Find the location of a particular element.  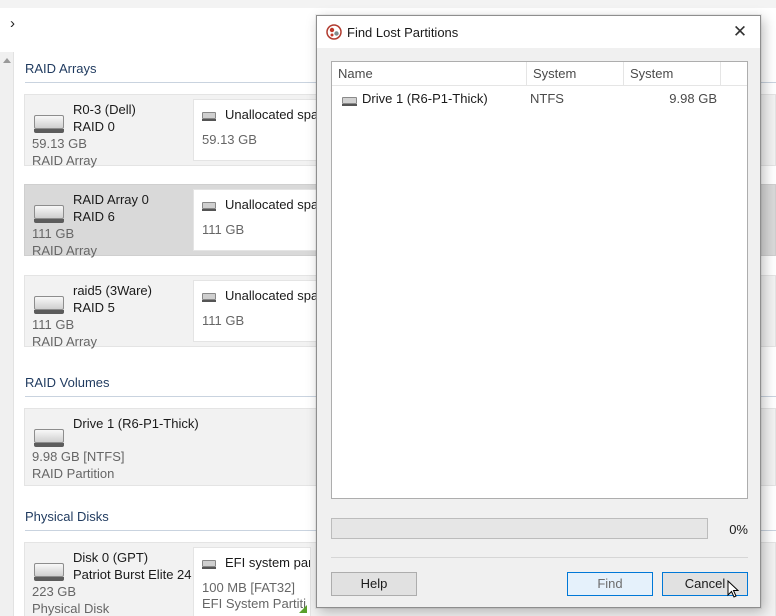

partition-size: 59.13 GB is located at coordinates (229, 139).